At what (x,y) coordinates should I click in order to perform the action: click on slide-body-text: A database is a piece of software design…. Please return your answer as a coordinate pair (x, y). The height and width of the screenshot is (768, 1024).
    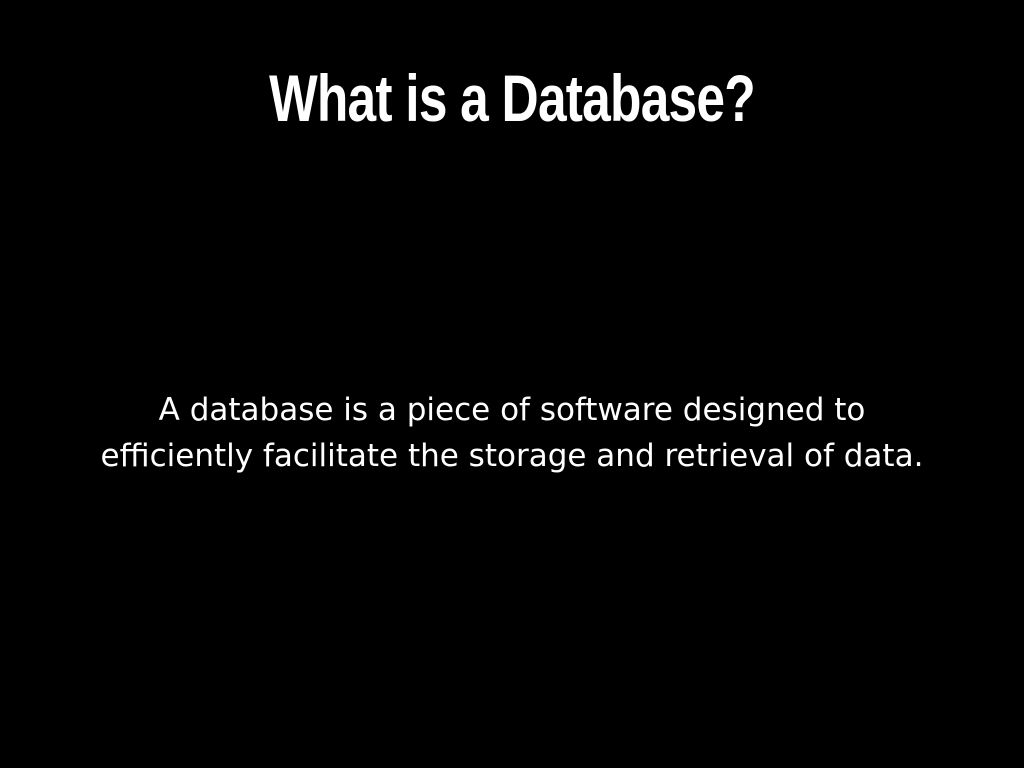
    Looking at the image, I should click on (512, 433).